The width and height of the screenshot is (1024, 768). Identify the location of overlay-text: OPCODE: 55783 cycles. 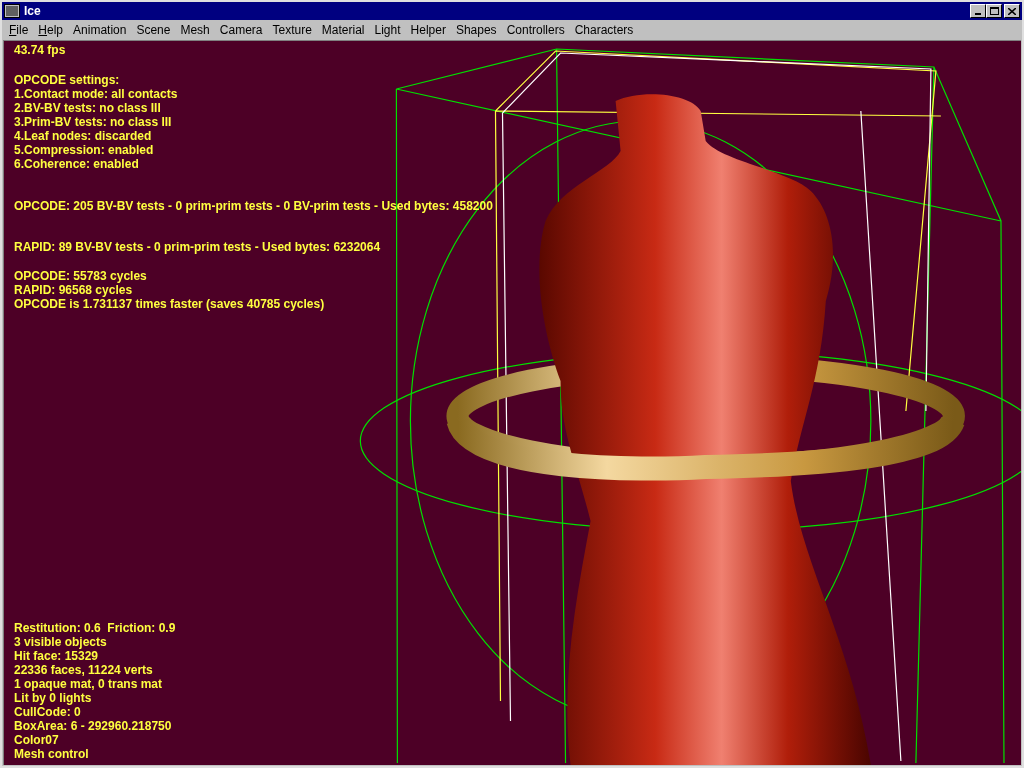
(80, 276).